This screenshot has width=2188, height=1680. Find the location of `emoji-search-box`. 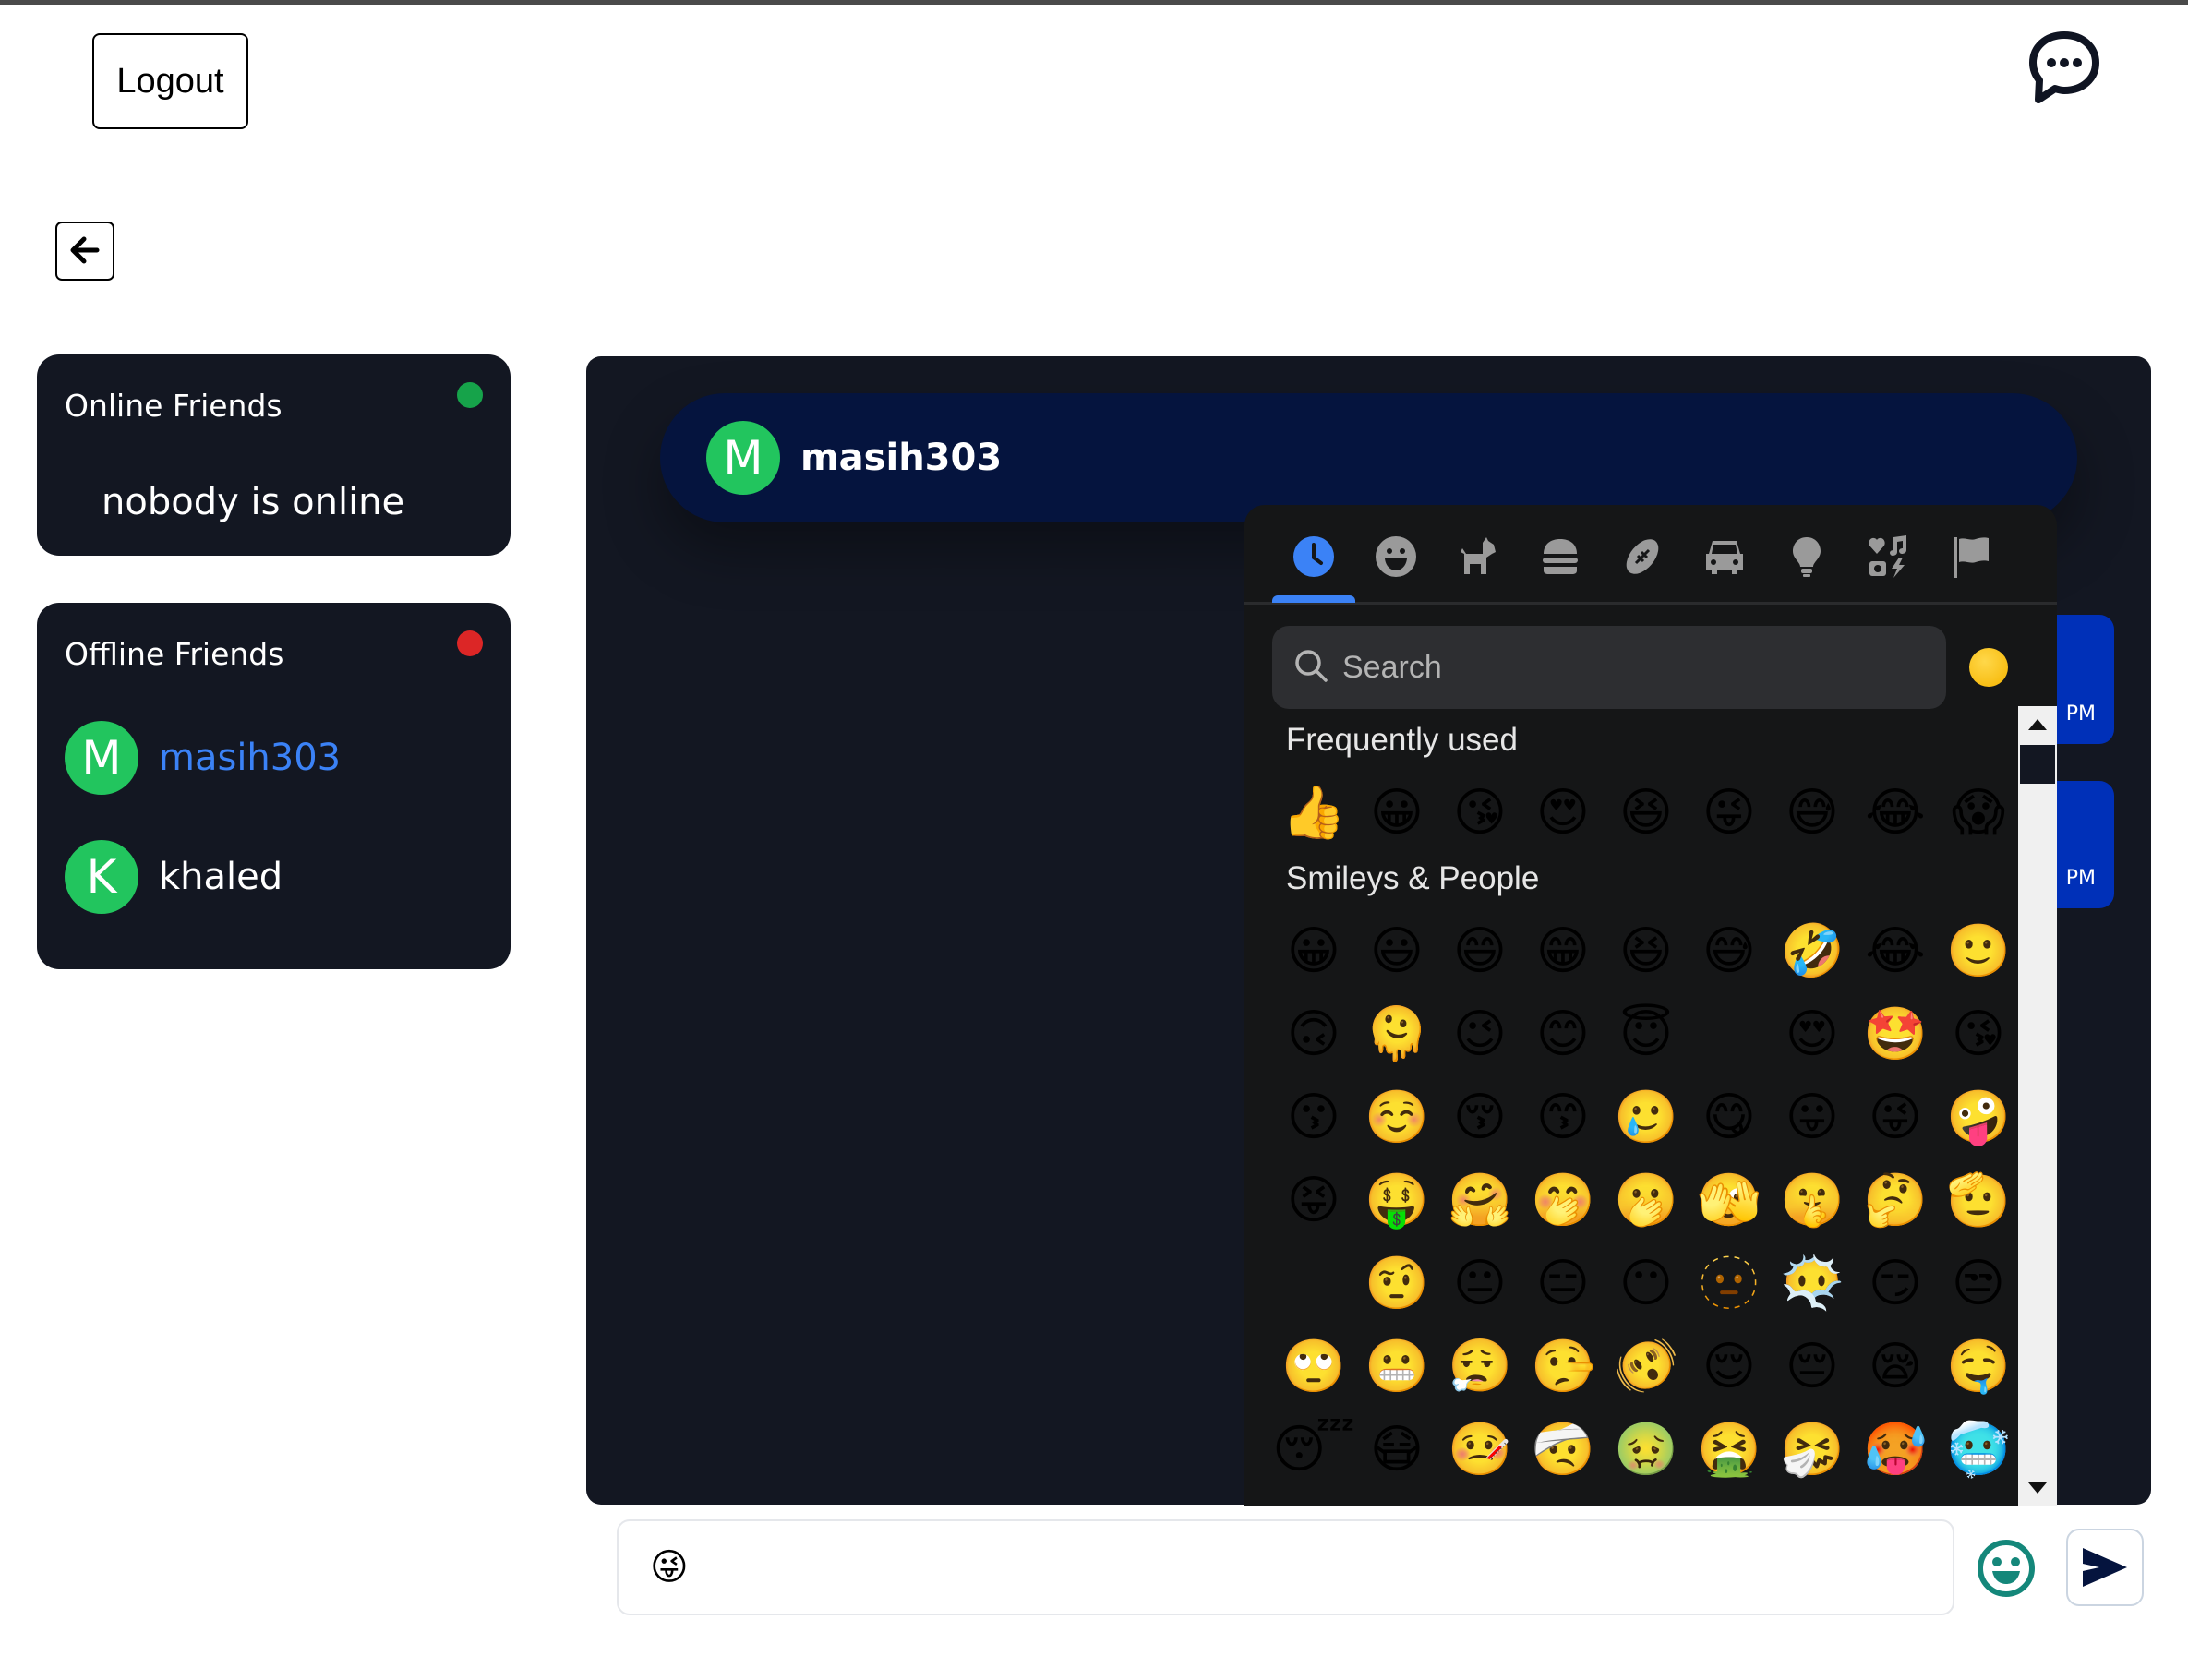

emoji-search-box is located at coordinates (1609, 667).